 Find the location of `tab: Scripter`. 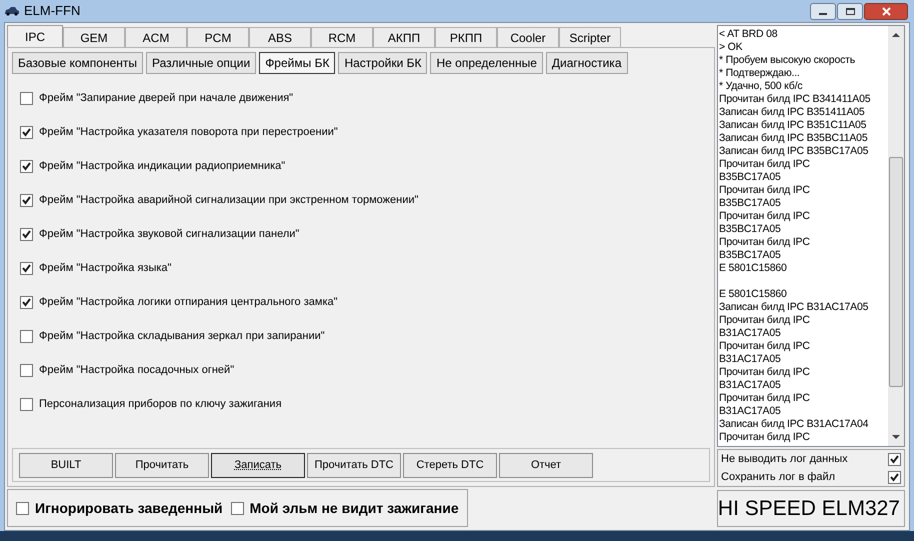

tab: Scripter is located at coordinates (590, 37).